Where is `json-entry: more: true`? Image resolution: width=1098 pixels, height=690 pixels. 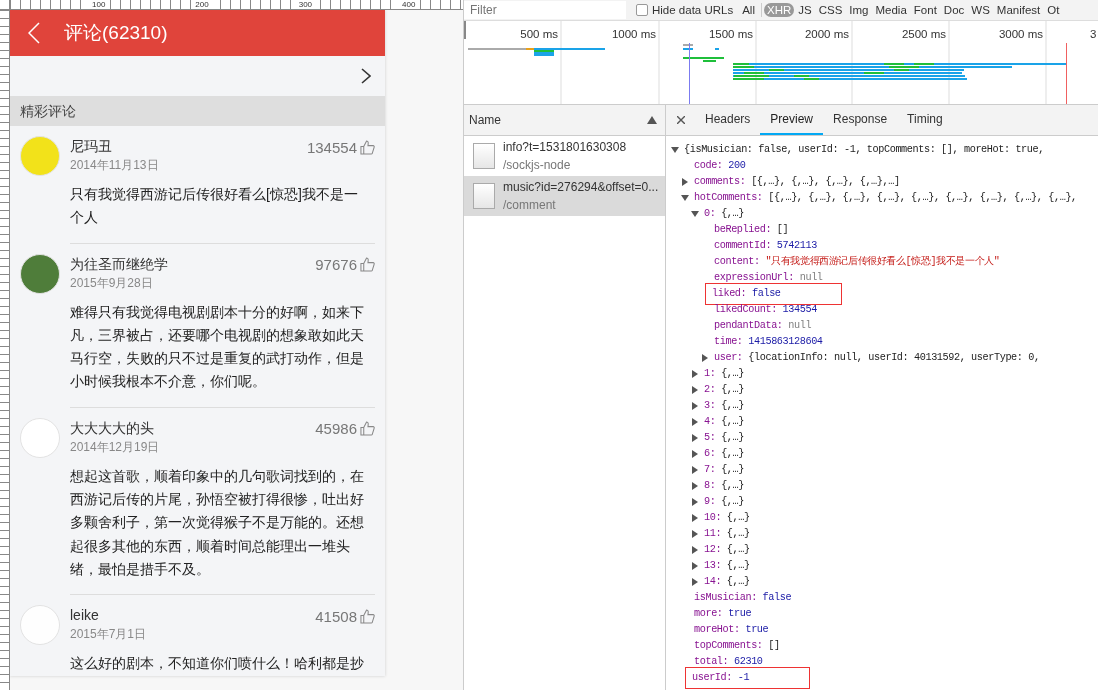
json-entry: more: true is located at coordinates (723, 614).